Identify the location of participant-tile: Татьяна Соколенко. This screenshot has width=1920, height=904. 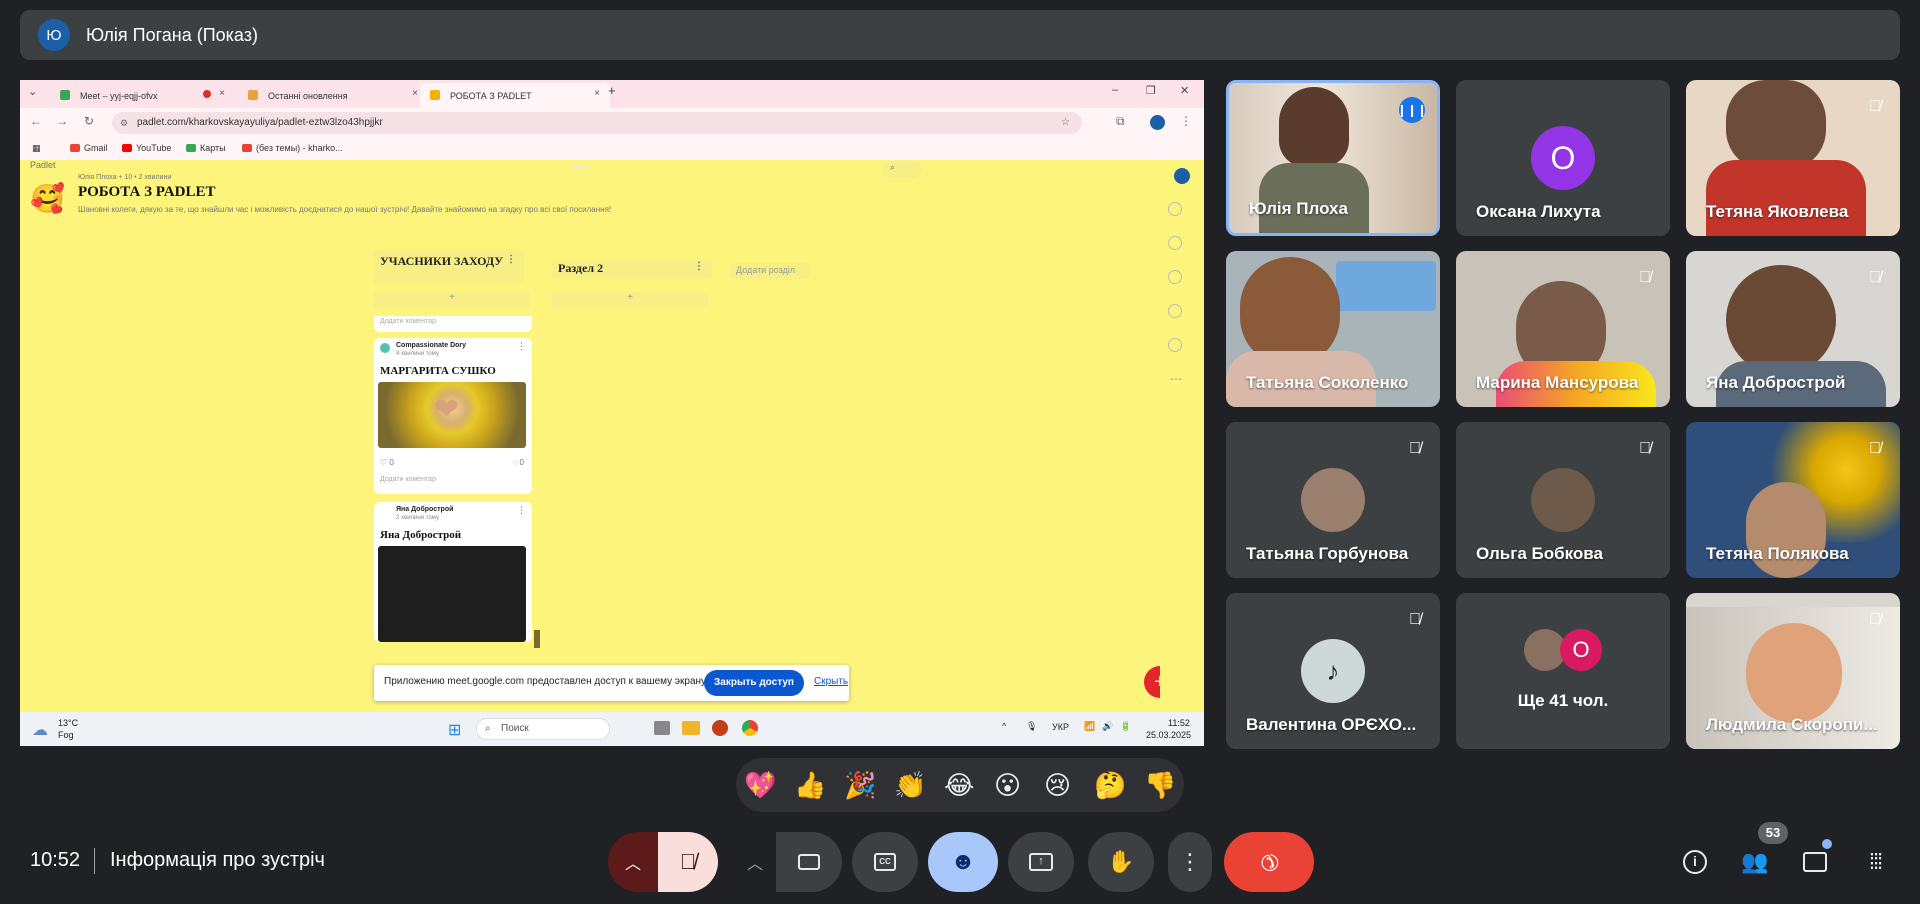
(1333, 329).